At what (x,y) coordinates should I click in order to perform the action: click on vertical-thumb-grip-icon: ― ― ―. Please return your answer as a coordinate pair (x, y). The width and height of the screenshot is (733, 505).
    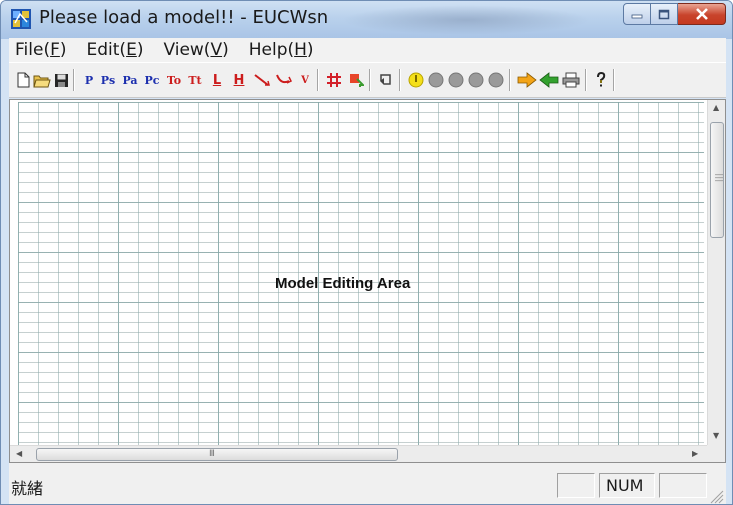
    Looking at the image, I should click on (719, 177).